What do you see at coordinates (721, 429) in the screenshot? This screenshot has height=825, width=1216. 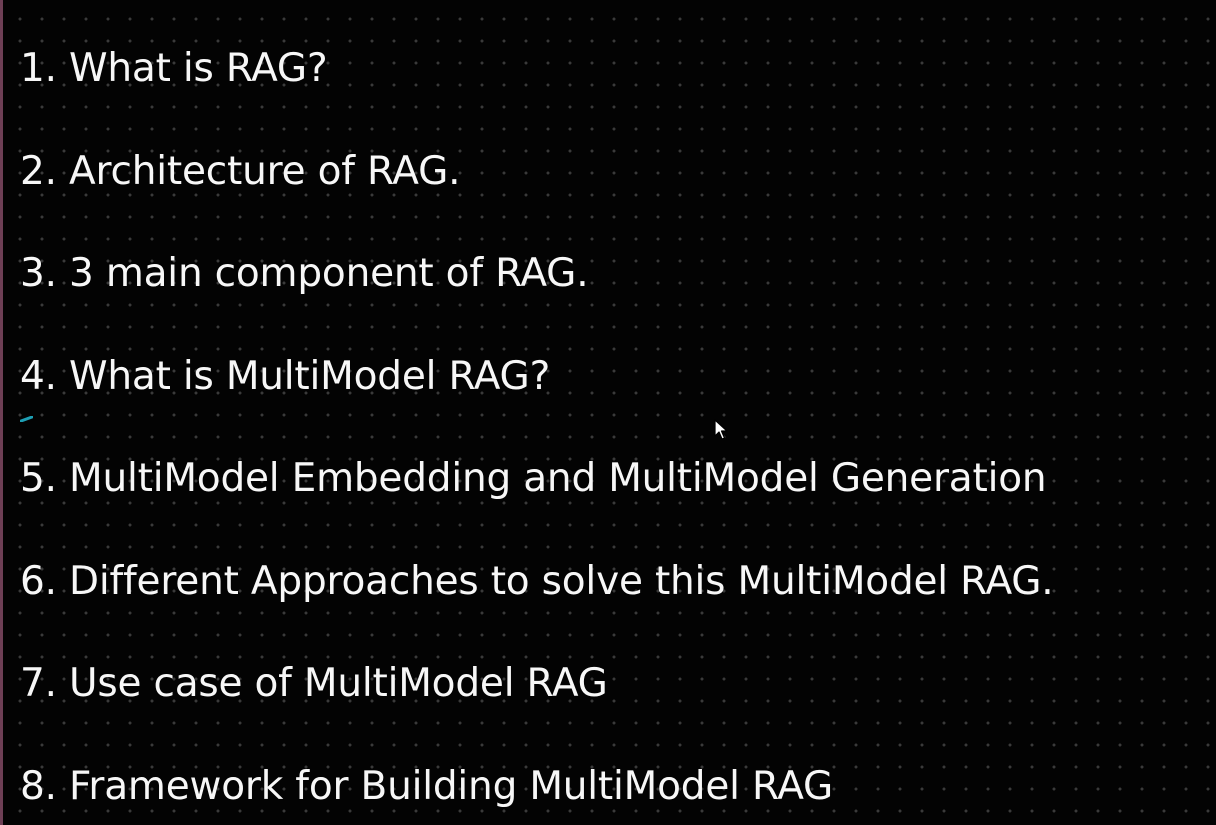 I see `mouse-pointer-icon` at bounding box center [721, 429].